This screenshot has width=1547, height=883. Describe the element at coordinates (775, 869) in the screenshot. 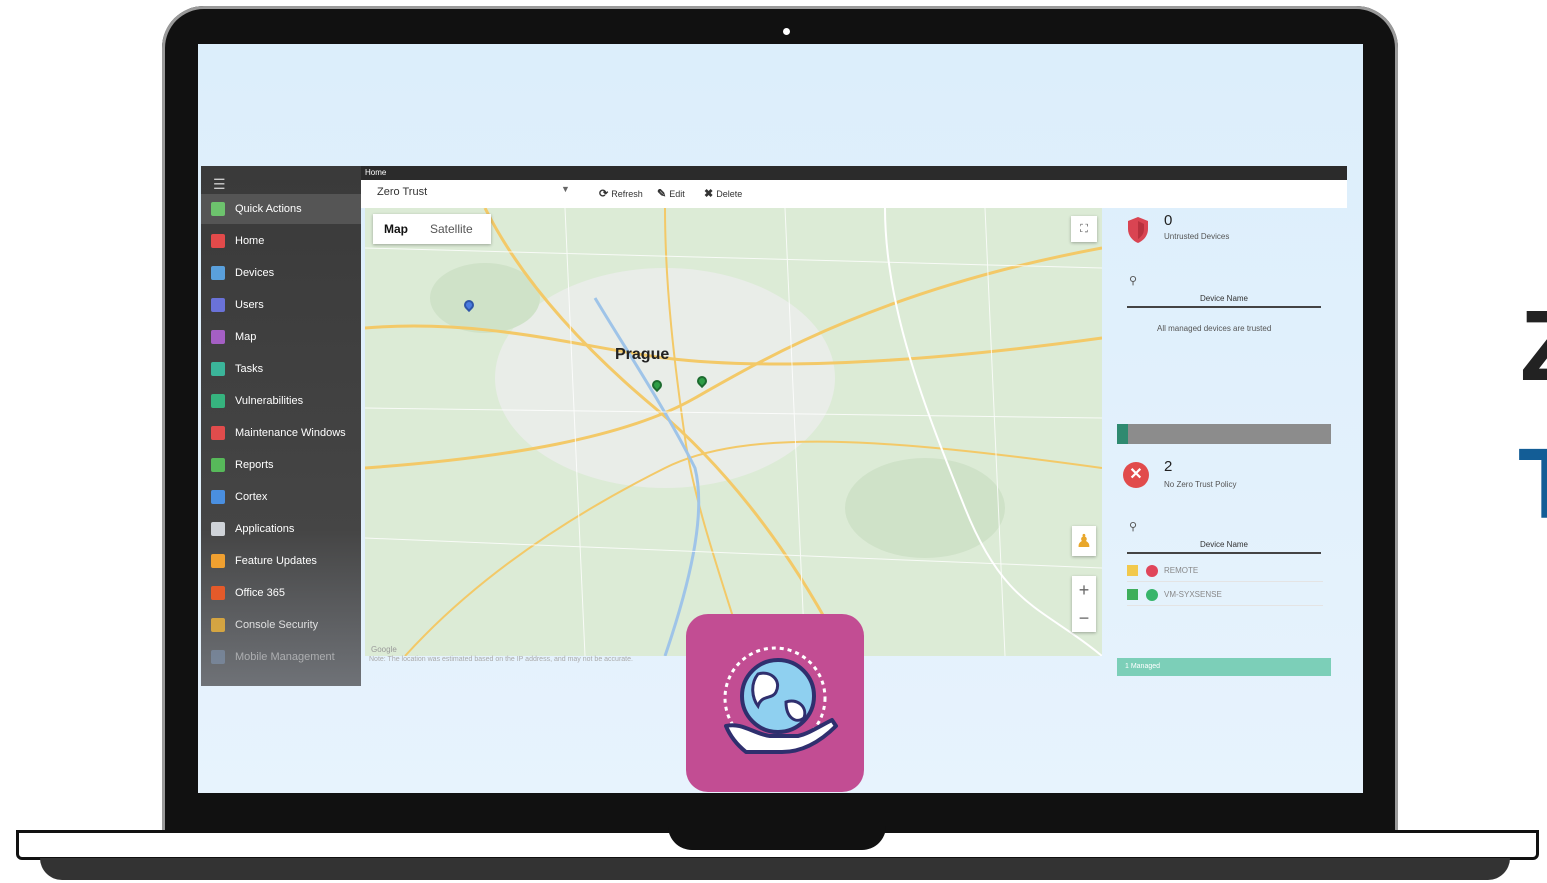

I see `laptop-base-shadow` at that location.